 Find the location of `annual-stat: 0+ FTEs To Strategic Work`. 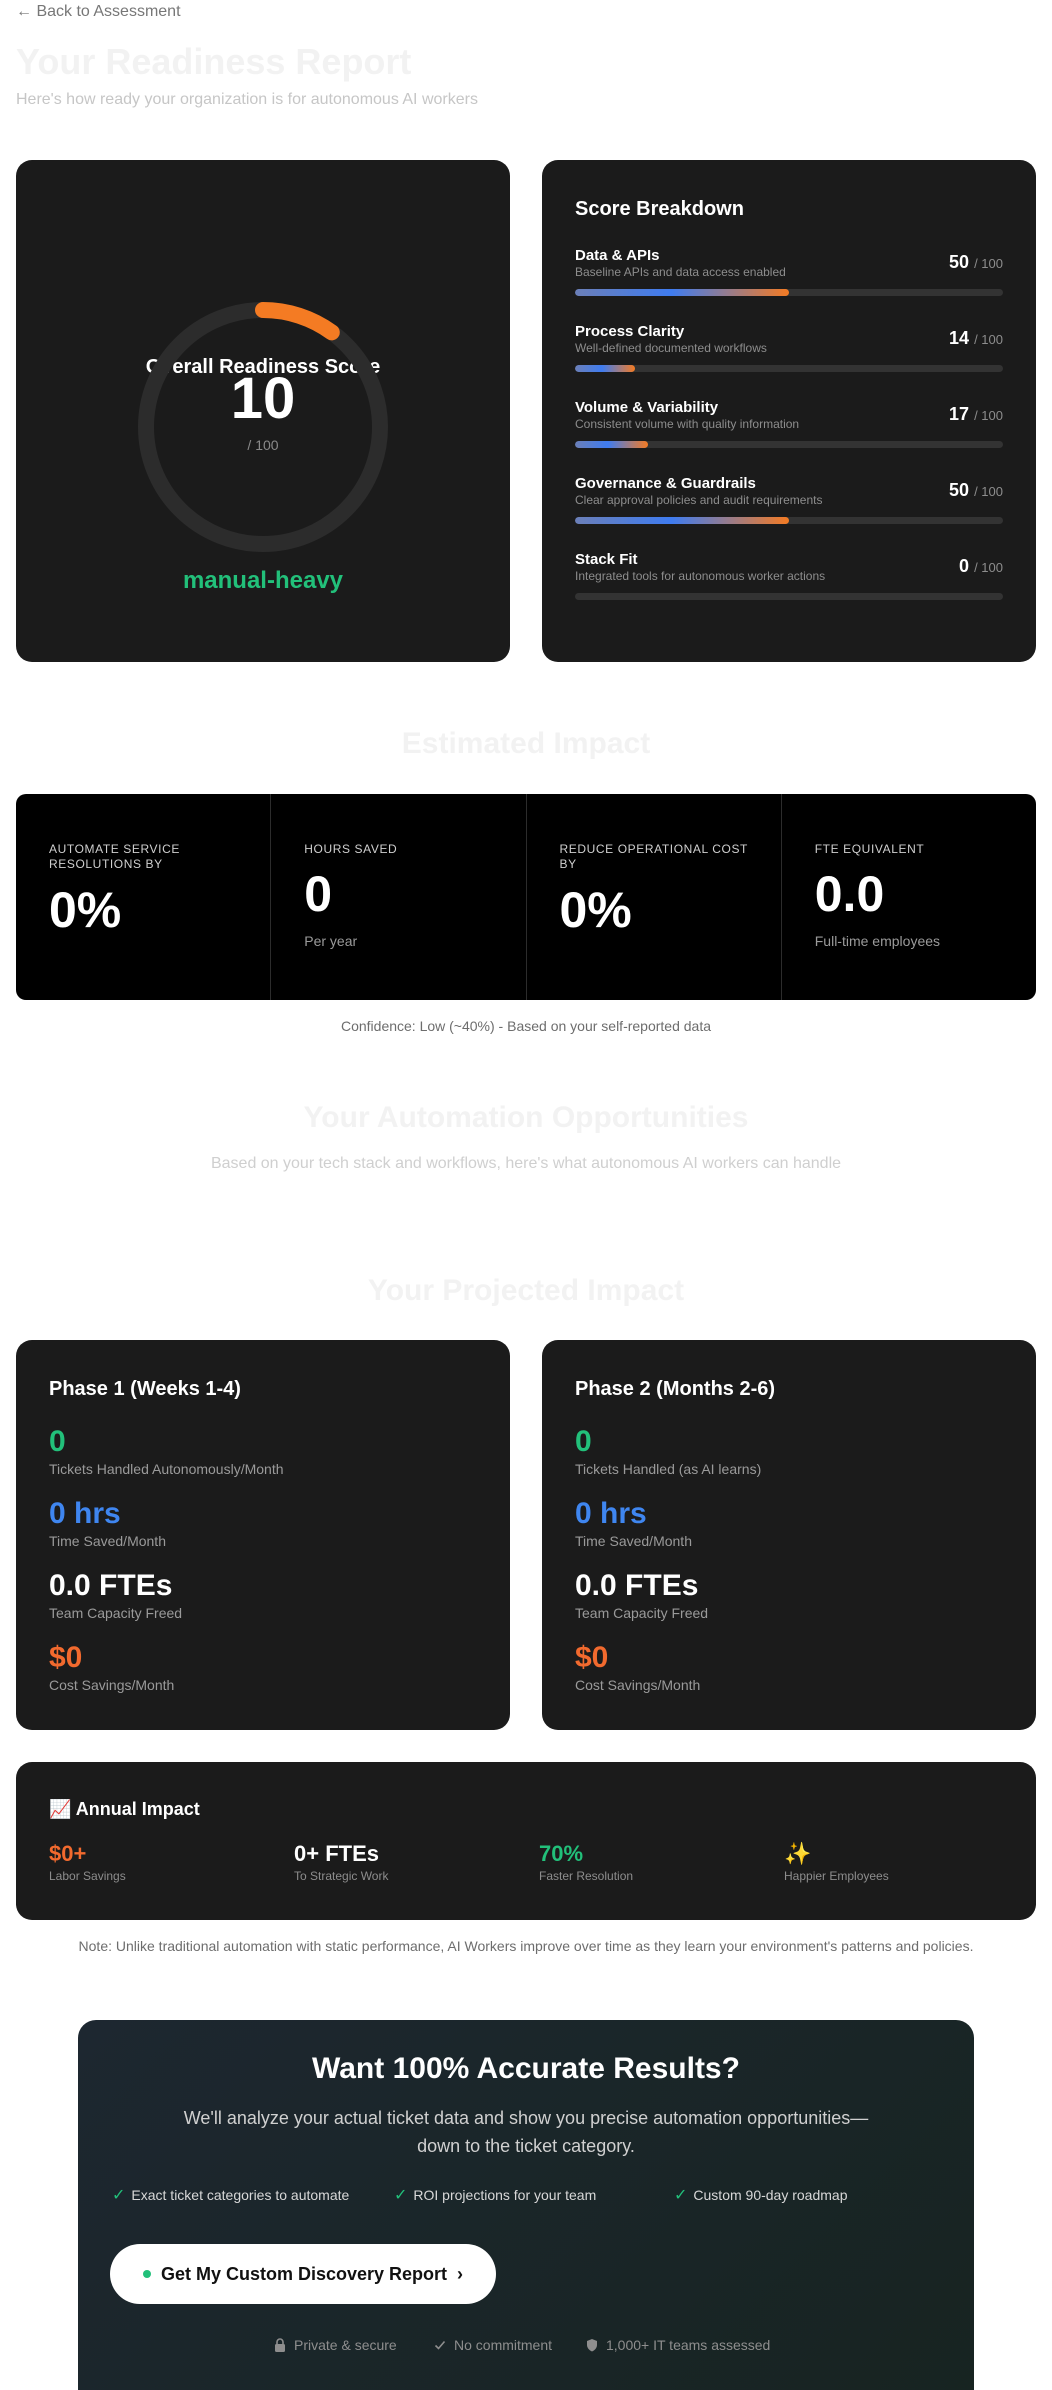

annual-stat: 0+ FTEs To Strategic Work is located at coordinates (414, 1862).